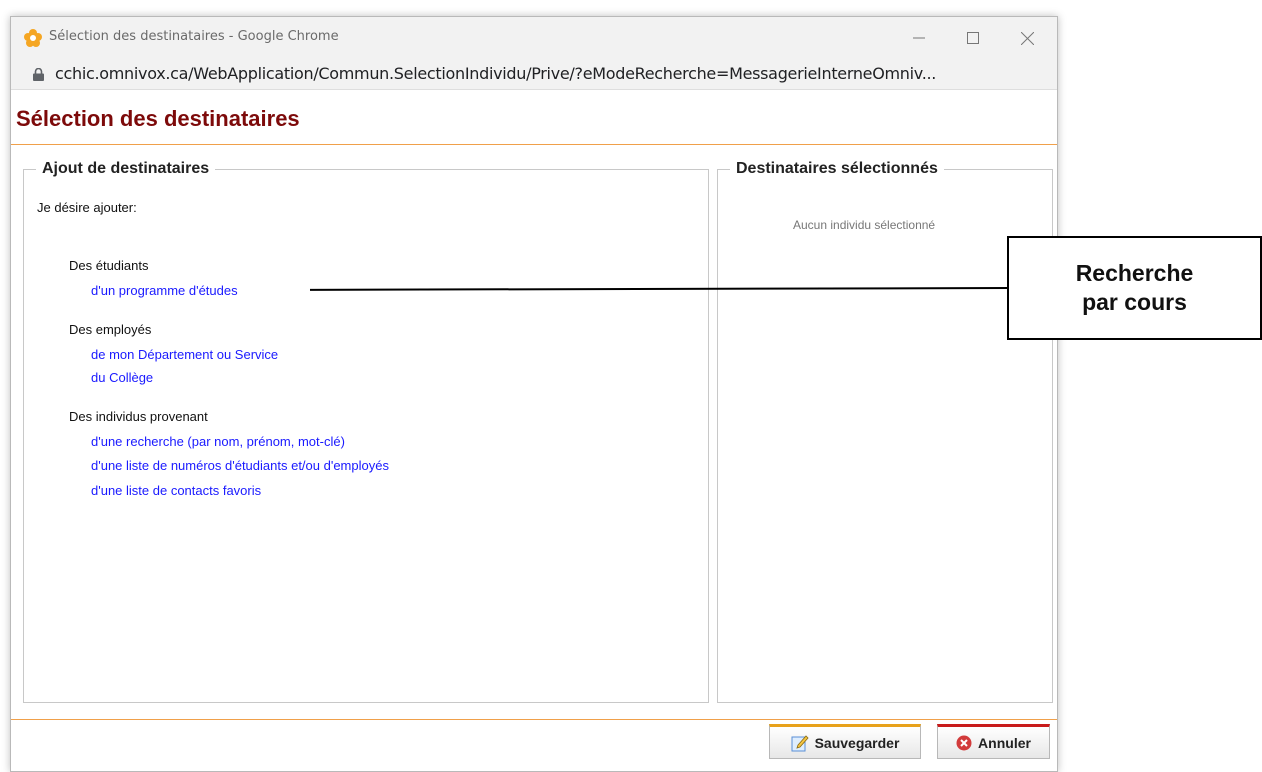  What do you see at coordinates (534, 144) in the screenshot?
I see `title-divider` at bounding box center [534, 144].